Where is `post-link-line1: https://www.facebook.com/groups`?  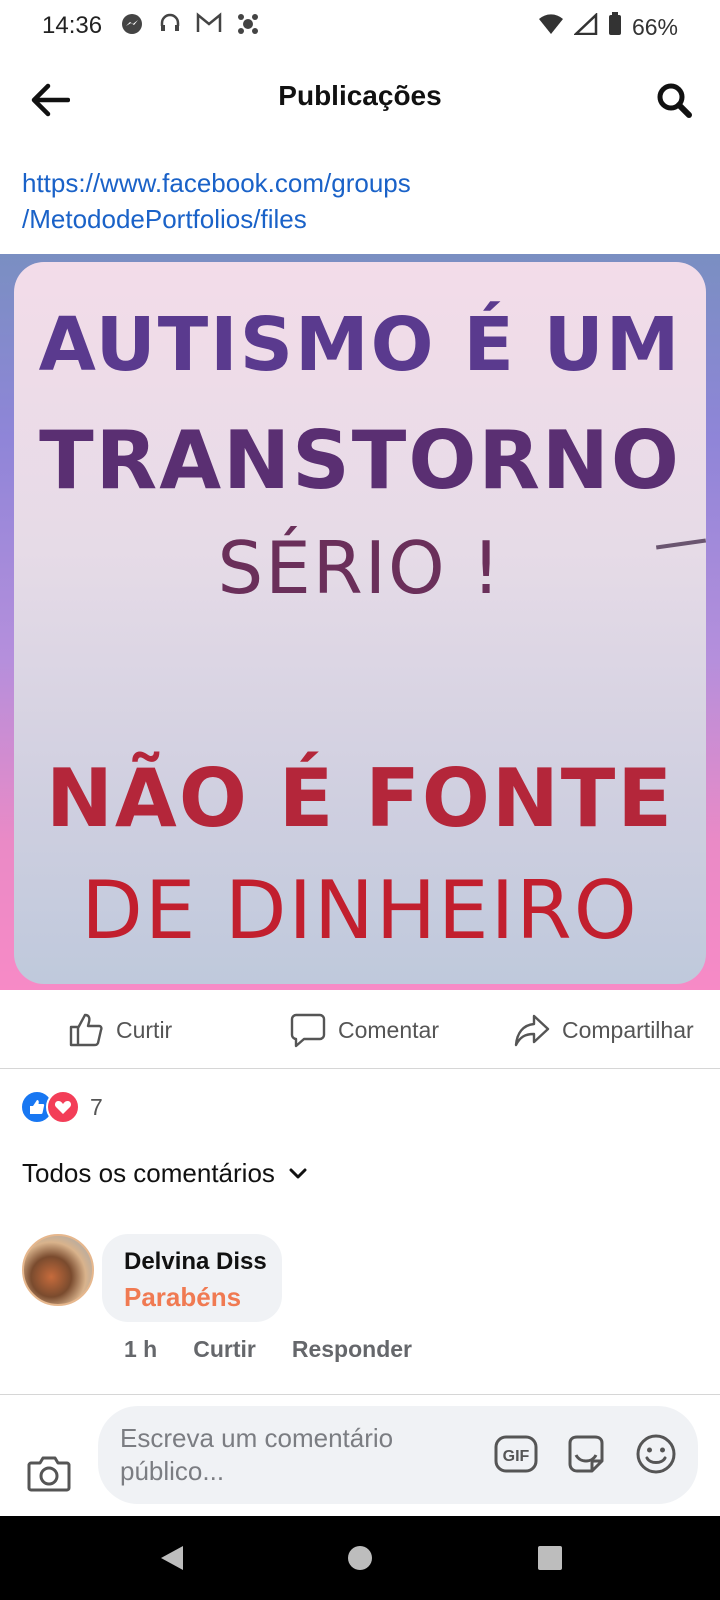
post-link-line1: https://www.facebook.com/groups is located at coordinates (216, 183).